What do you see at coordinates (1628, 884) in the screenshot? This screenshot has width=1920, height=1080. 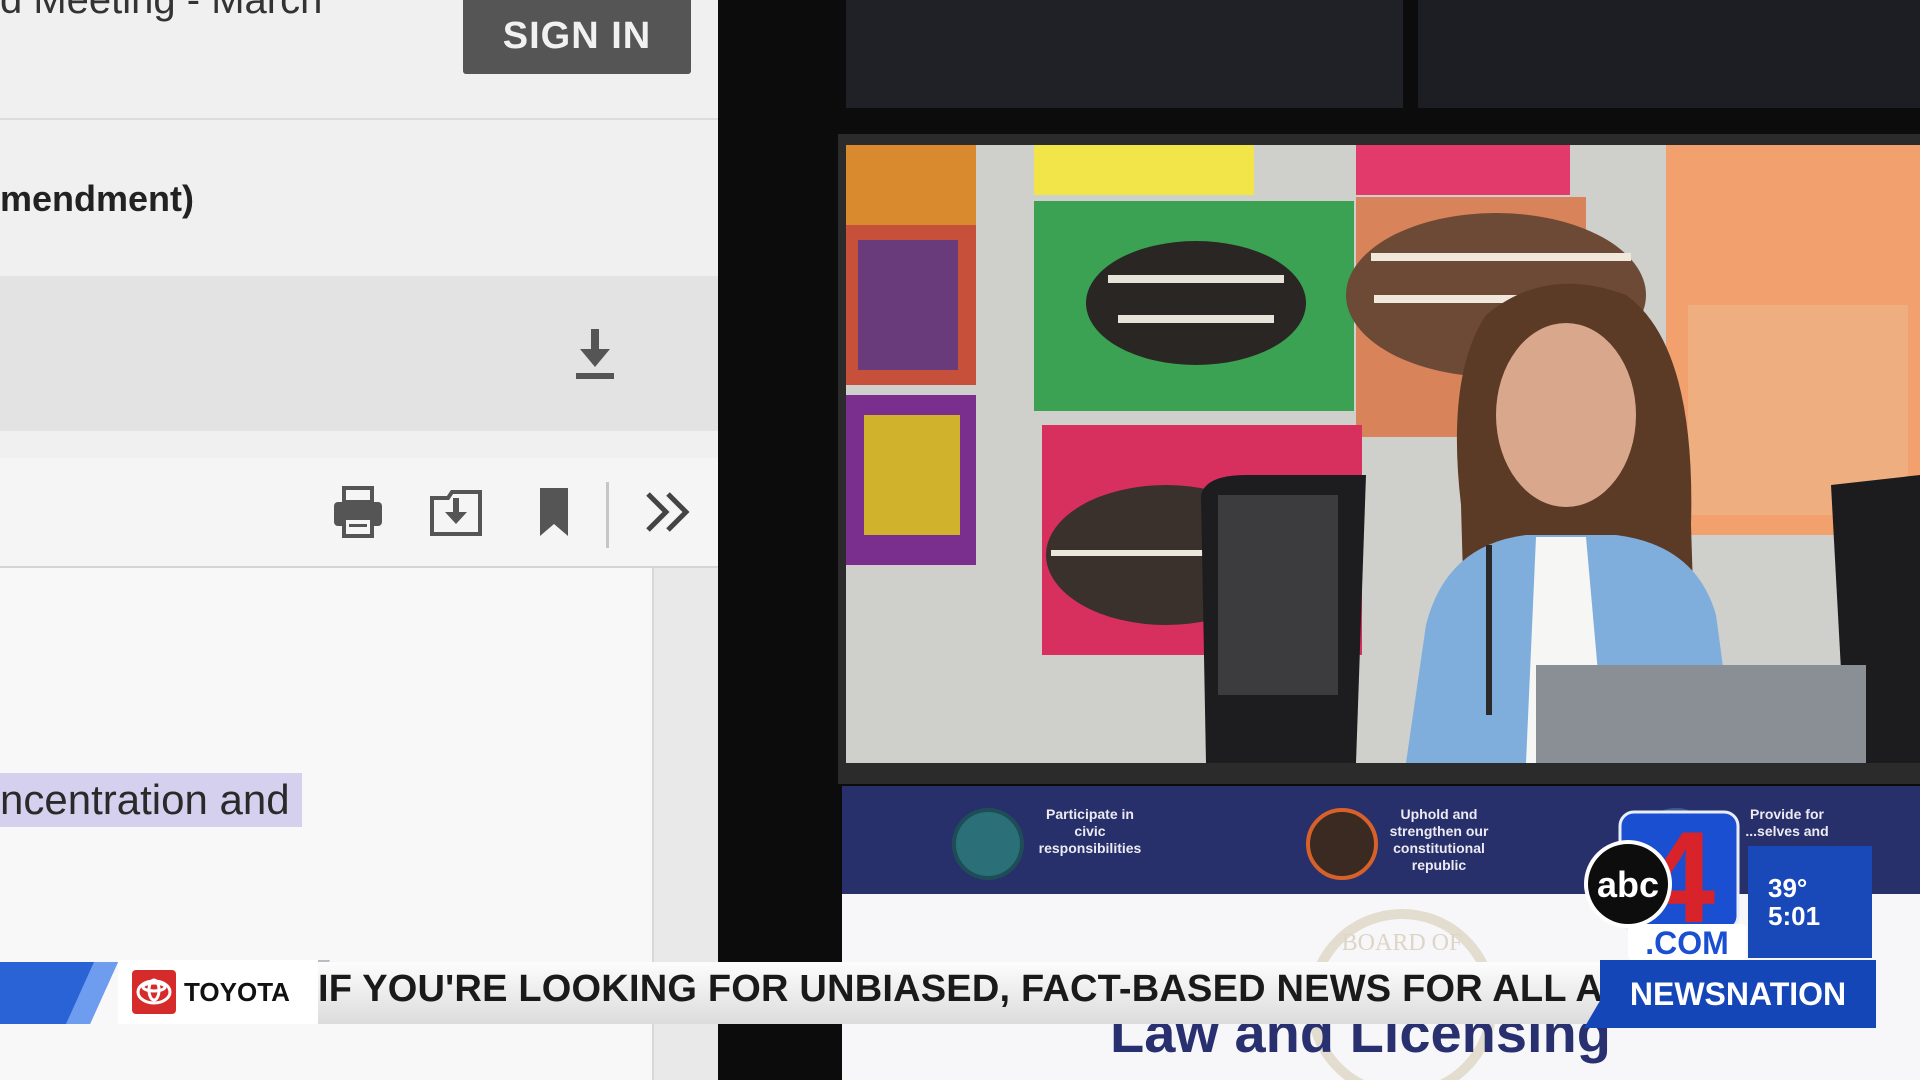 I see `abc-logo-text: abc` at bounding box center [1628, 884].